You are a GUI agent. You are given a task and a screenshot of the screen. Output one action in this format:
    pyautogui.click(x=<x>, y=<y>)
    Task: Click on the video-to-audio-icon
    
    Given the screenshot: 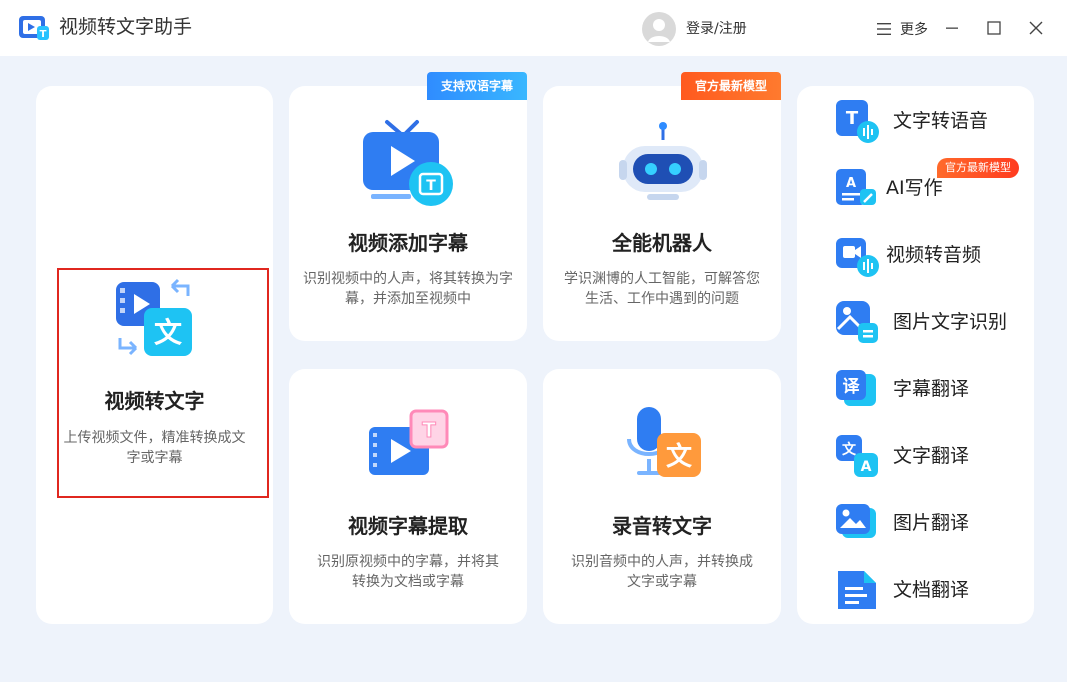 What is the action you would take?
    pyautogui.click(x=857, y=257)
    